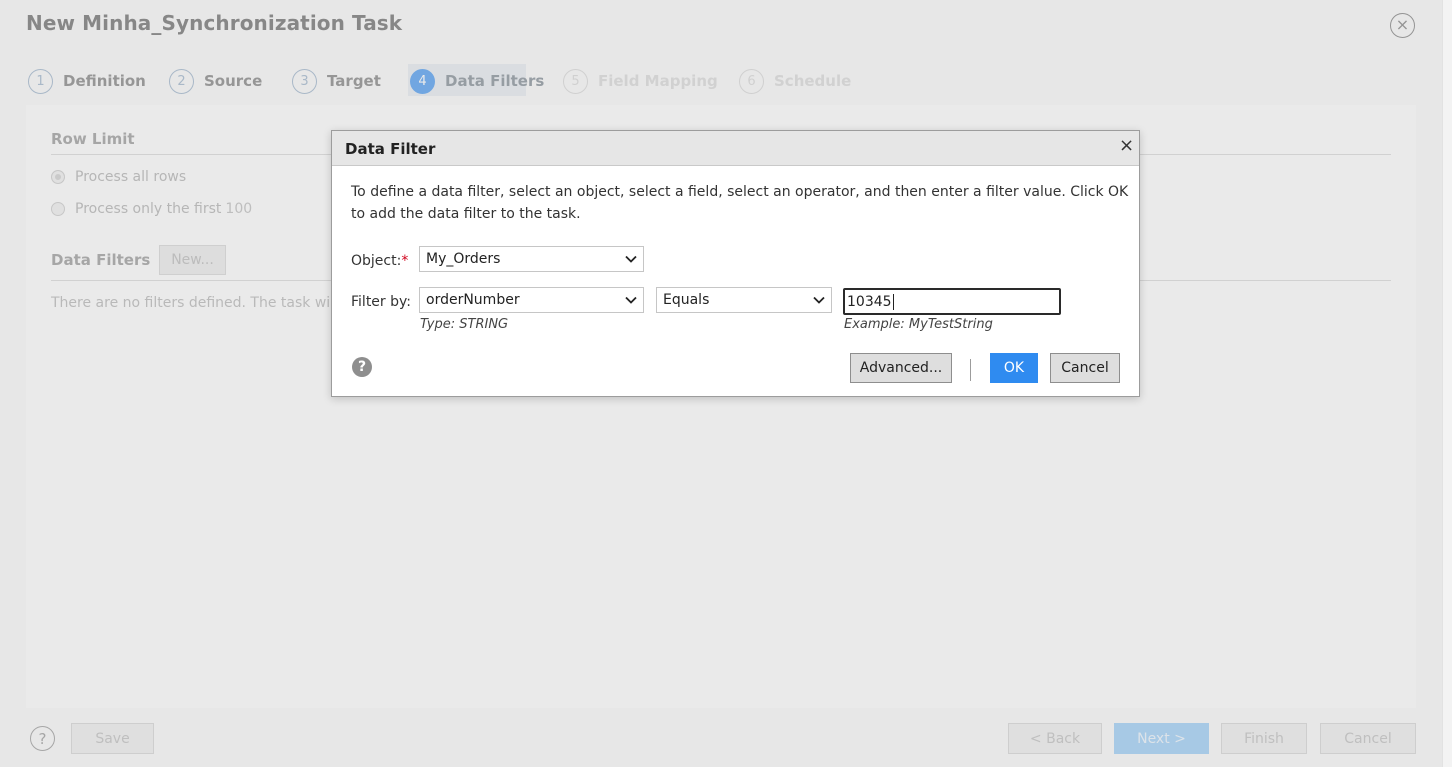 Image resolution: width=1452 pixels, height=767 pixels. Describe the element at coordinates (735, 148) in the screenshot. I see `dialog-header: Data Filter ×` at that location.